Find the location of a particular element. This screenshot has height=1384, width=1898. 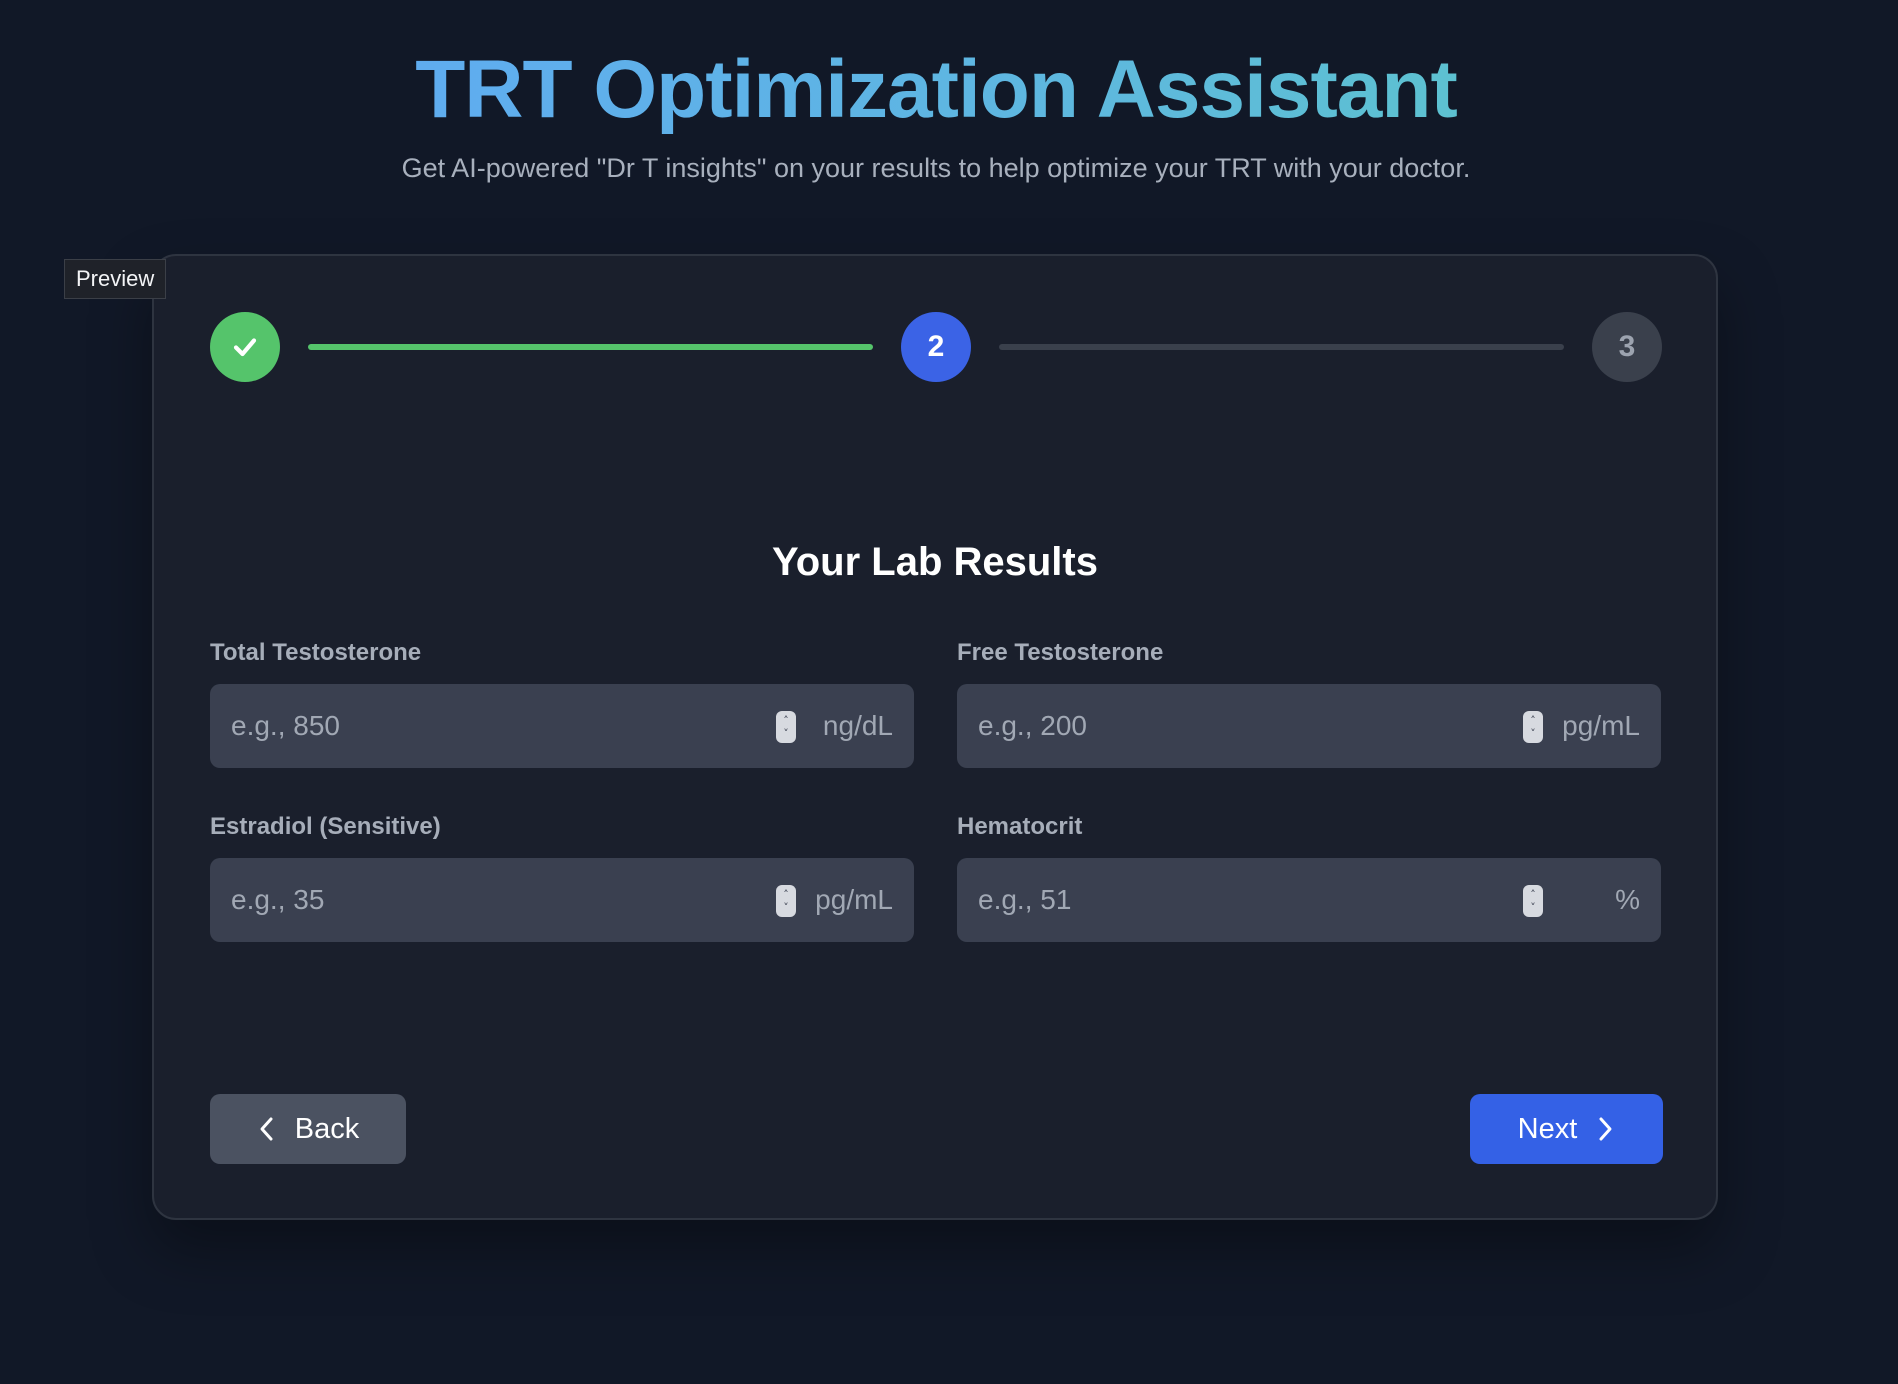

page-title: TRT Optimization Assistant is located at coordinates (936, 90).